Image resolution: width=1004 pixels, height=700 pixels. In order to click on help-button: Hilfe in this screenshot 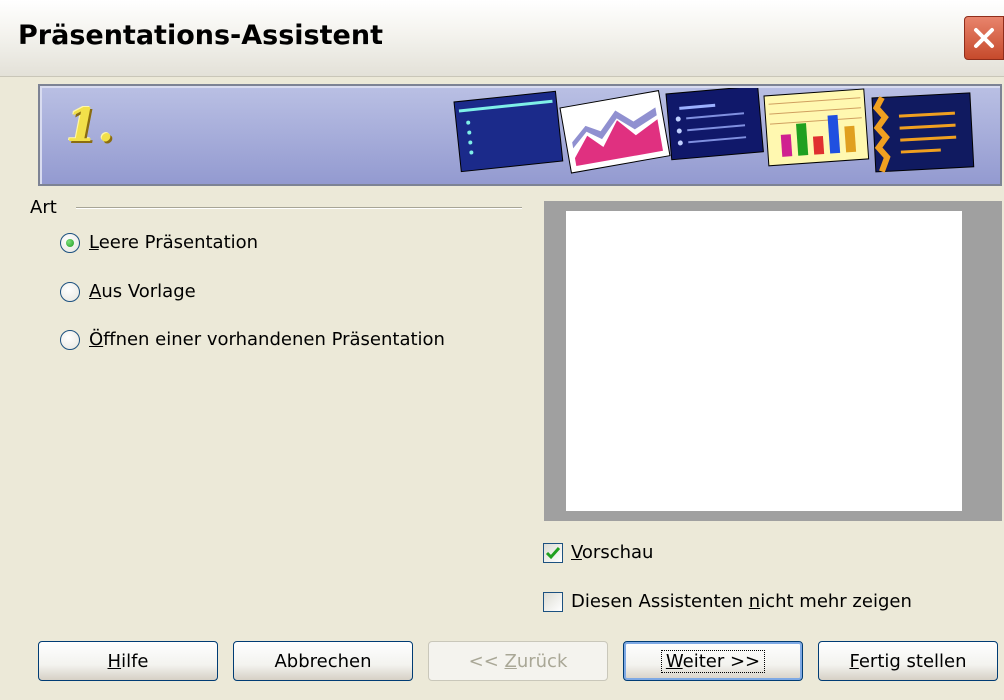, I will do `click(128, 661)`.